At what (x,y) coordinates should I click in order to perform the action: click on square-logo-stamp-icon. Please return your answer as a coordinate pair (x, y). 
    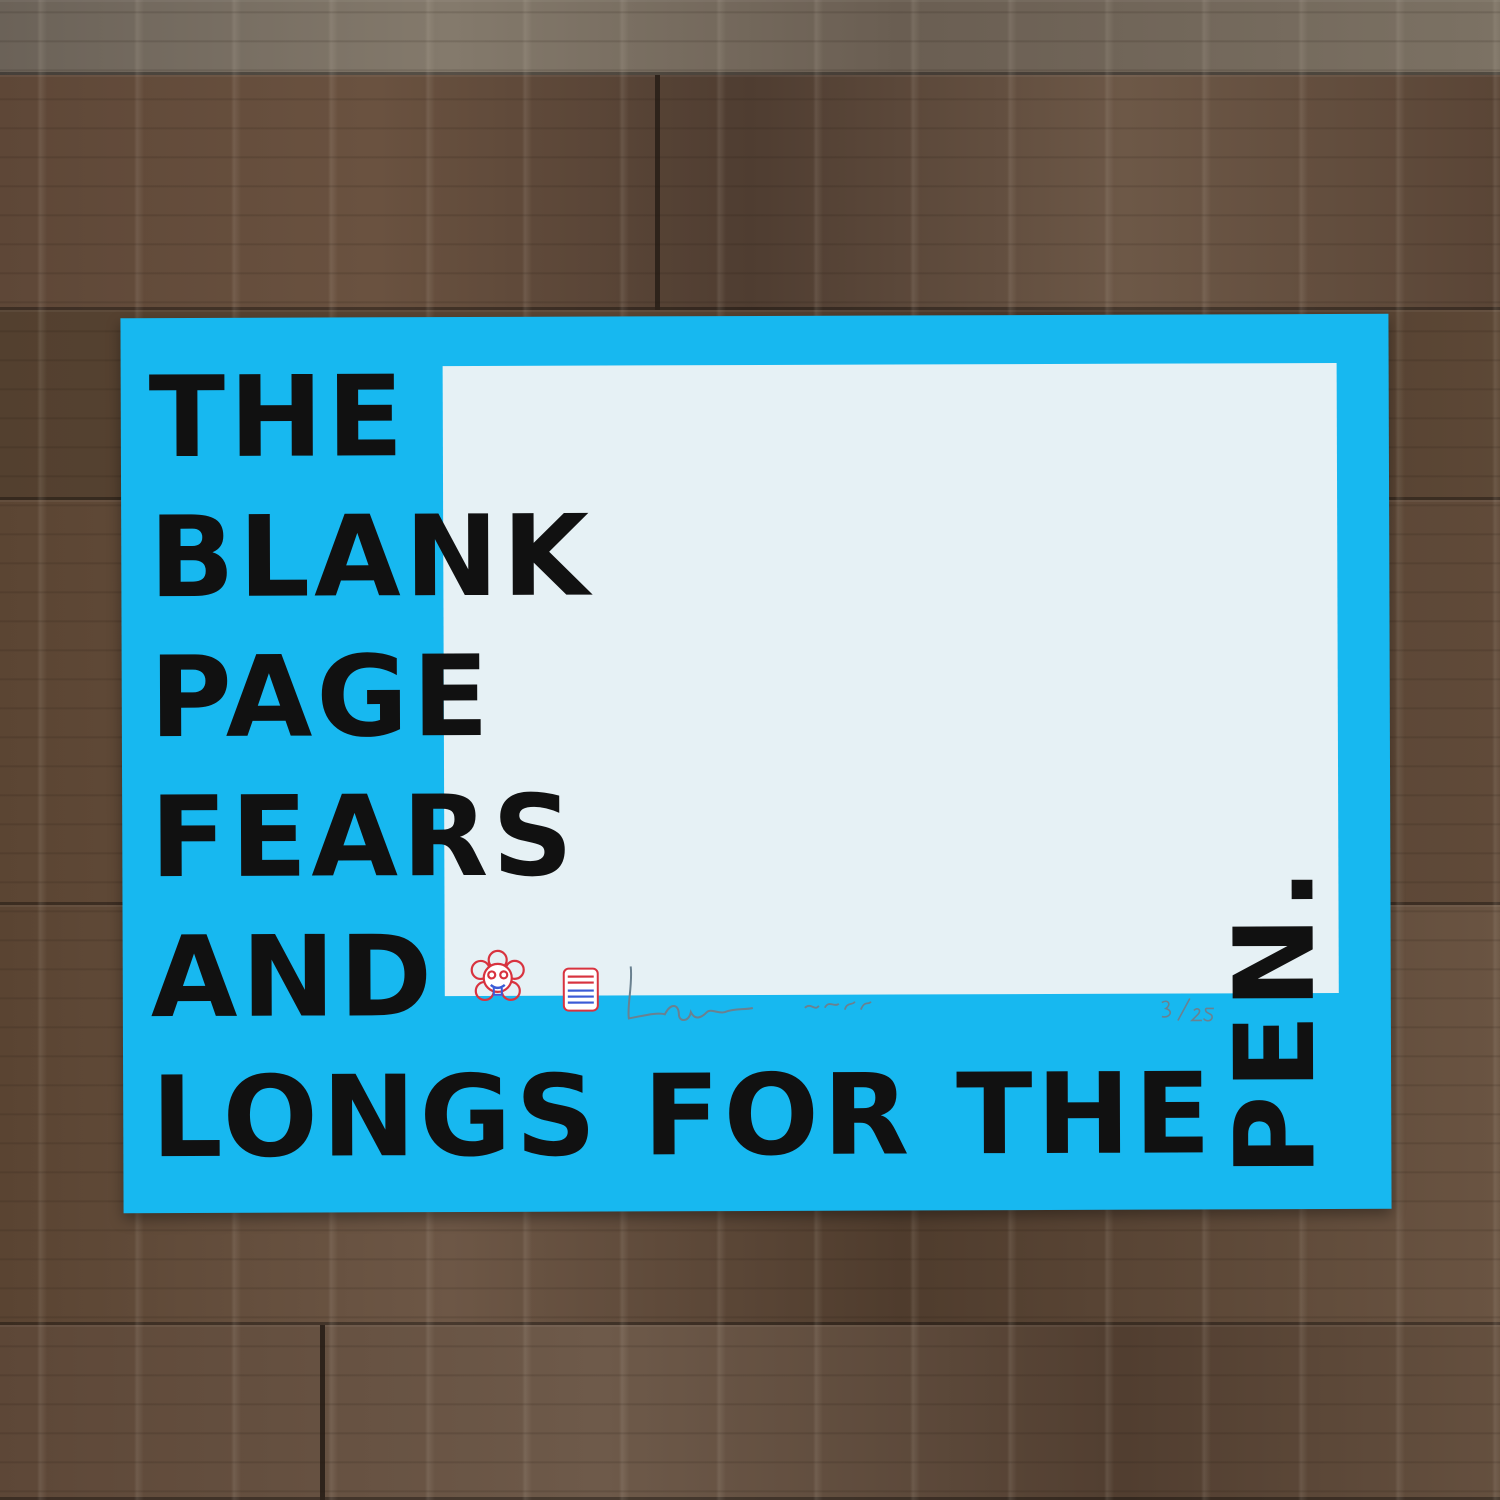
    Looking at the image, I should click on (580, 989).